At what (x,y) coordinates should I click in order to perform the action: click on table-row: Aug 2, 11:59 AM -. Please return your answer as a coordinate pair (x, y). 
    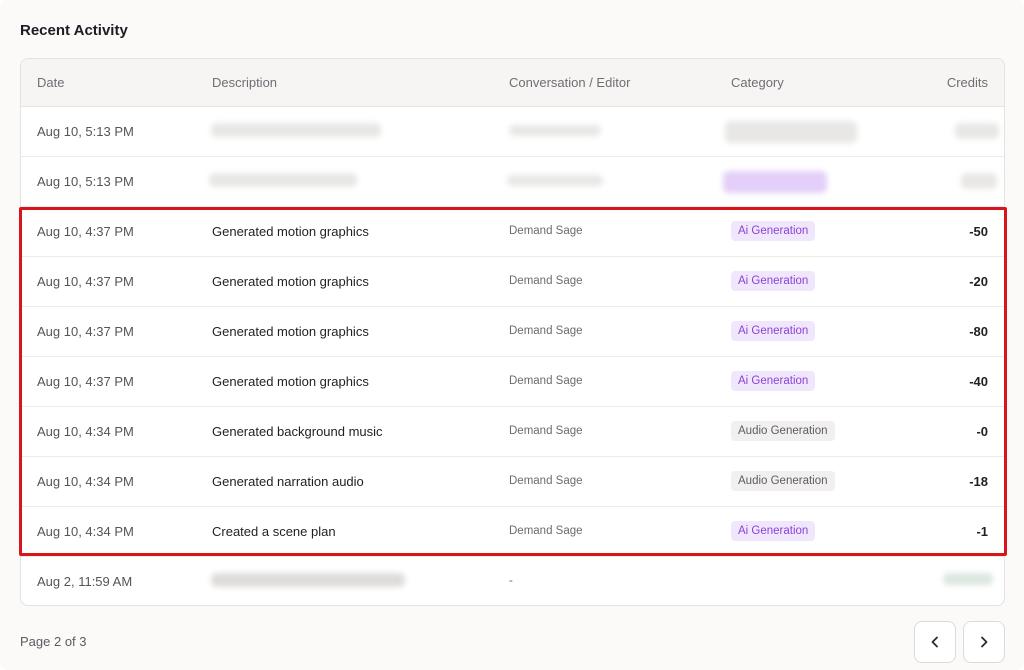
    Looking at the image, I should click on (512, 581).